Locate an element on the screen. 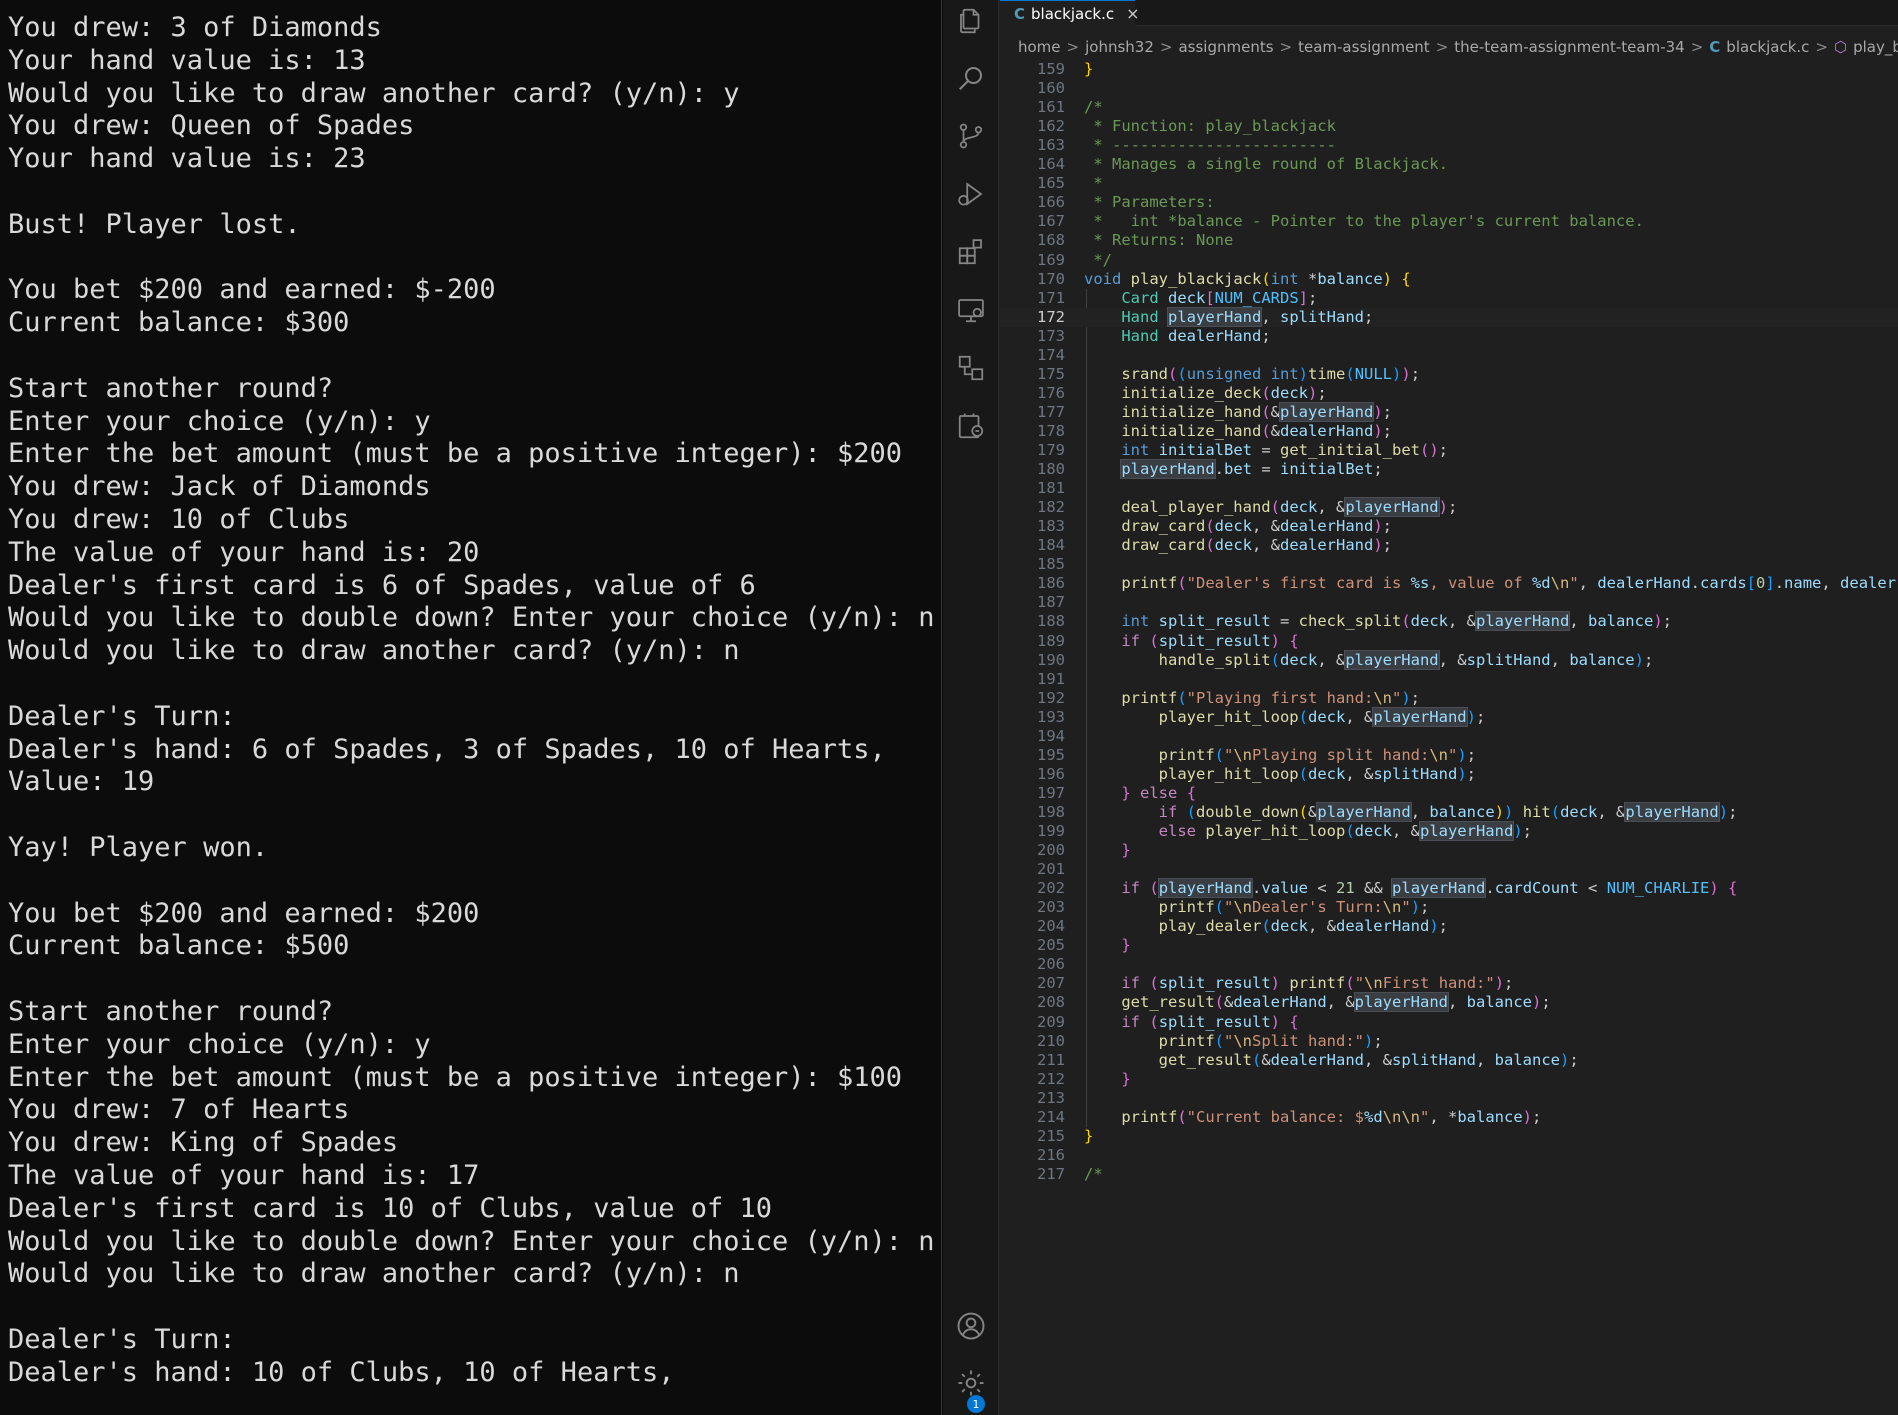  code-line: 189 if (split_result) { is located at coordinates (1449, 641).